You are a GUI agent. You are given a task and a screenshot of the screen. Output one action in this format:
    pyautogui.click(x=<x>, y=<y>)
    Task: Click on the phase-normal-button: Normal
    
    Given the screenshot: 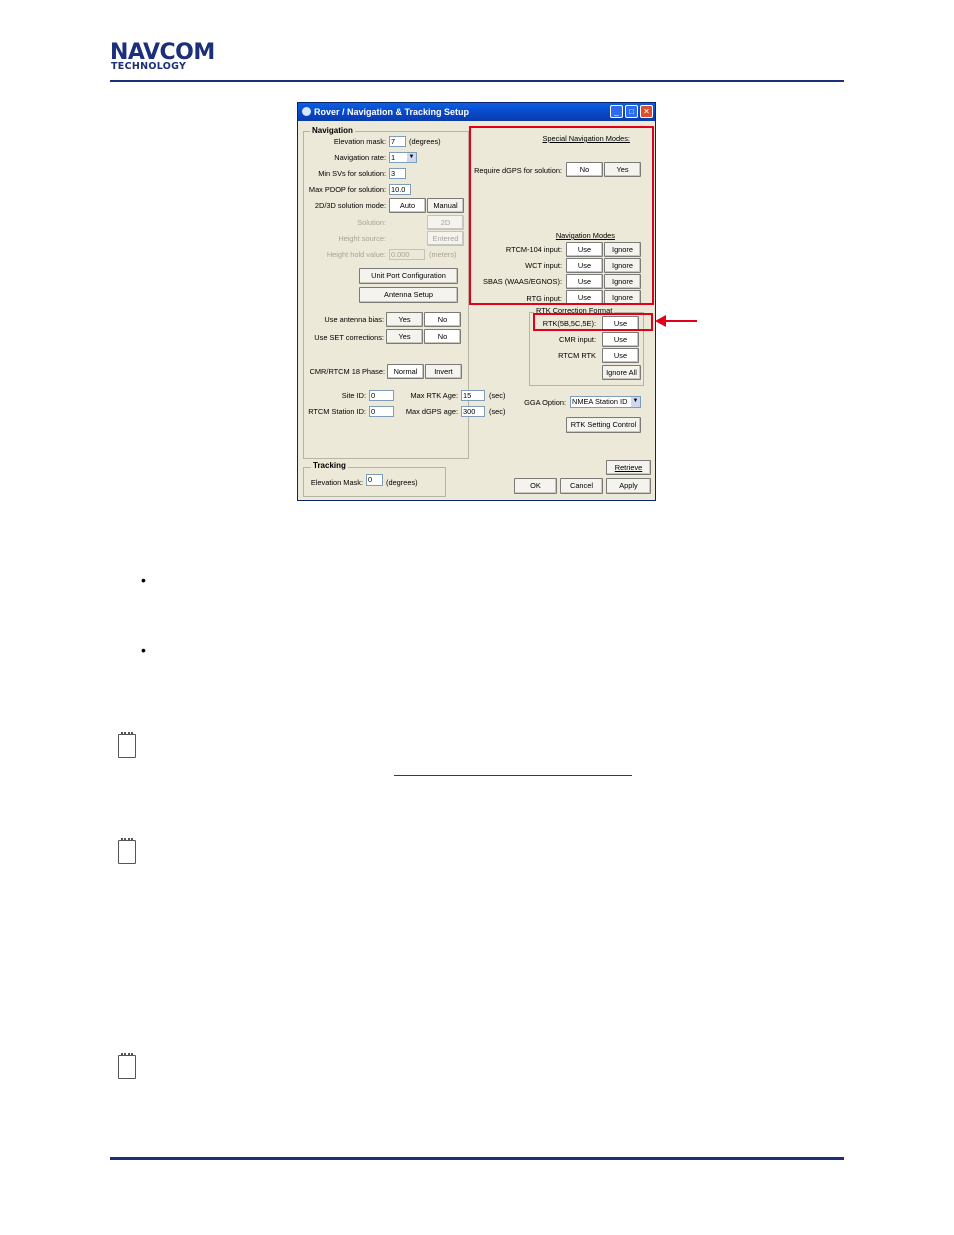 What is the action you would take?
    pyautogui.click(x=405, y=371)
    